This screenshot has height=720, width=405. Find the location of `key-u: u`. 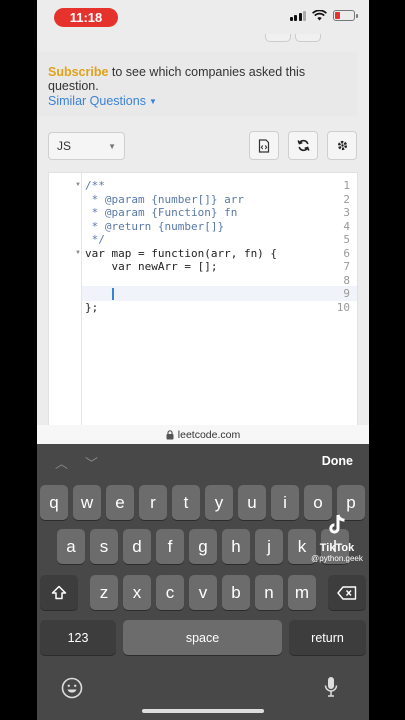

key-u: u is located at coordinates (252, 502).